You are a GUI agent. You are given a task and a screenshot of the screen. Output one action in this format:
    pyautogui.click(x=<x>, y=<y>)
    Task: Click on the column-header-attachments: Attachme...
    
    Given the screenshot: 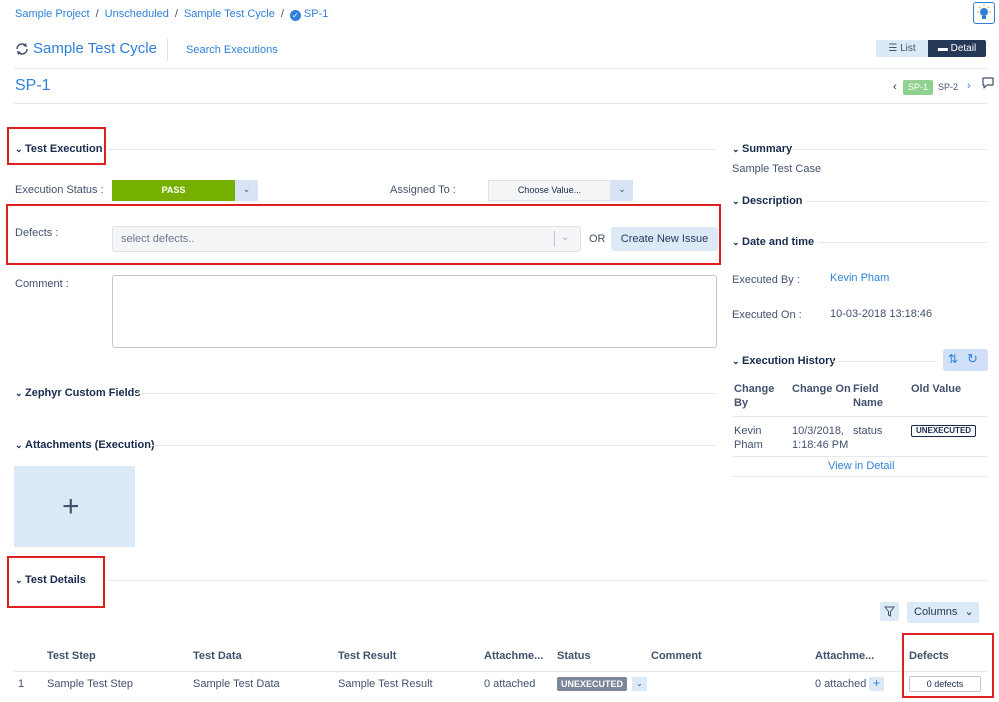 What is the action you would take?
    pyautogui.click(x=513, y=656)
    